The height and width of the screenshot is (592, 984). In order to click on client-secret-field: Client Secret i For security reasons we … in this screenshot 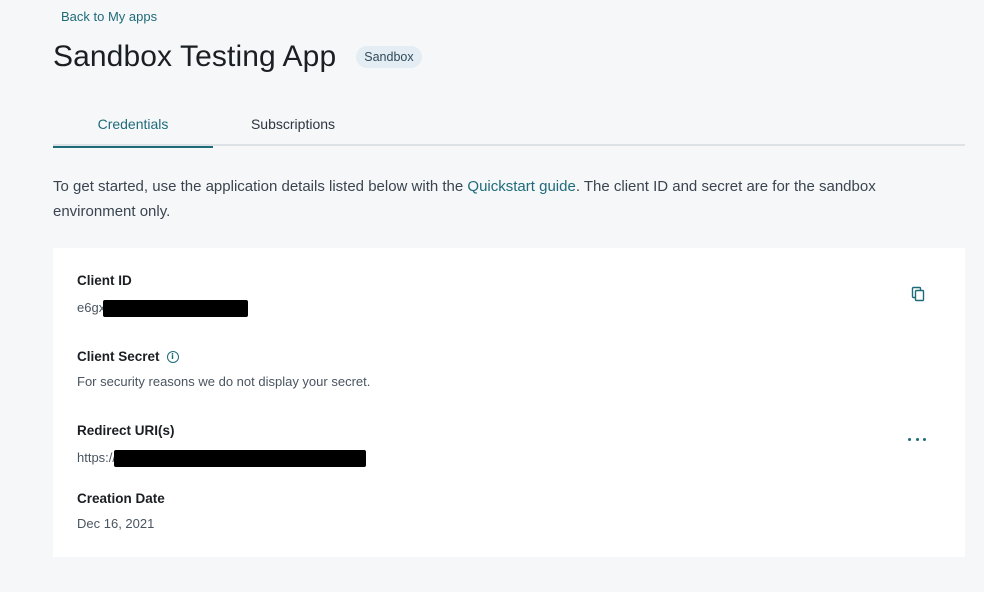, I will do `click(223, 369)`.